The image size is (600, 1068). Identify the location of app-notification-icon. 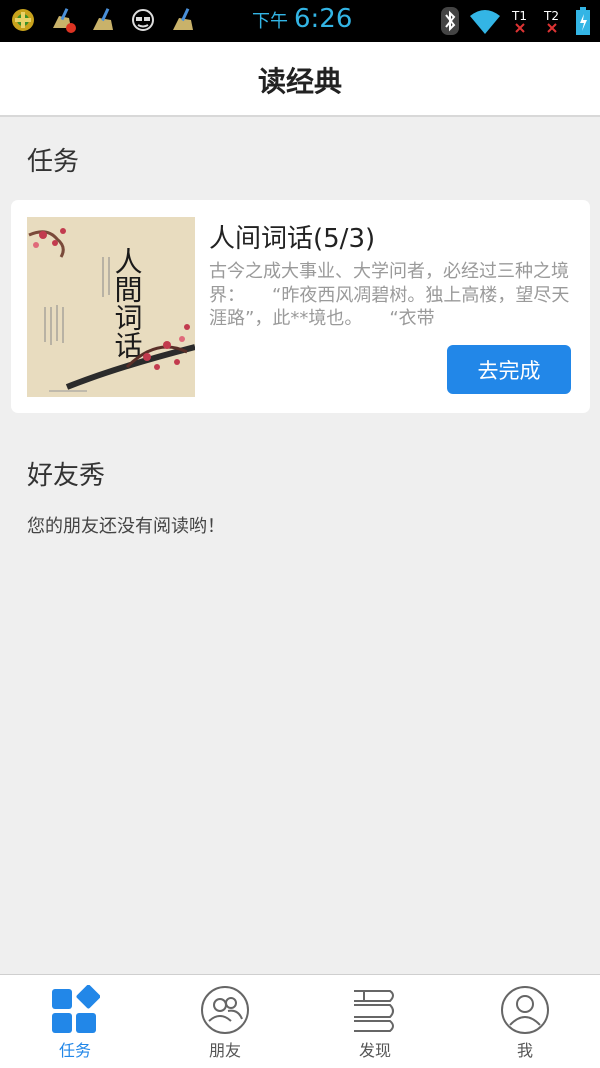
(23, 20).